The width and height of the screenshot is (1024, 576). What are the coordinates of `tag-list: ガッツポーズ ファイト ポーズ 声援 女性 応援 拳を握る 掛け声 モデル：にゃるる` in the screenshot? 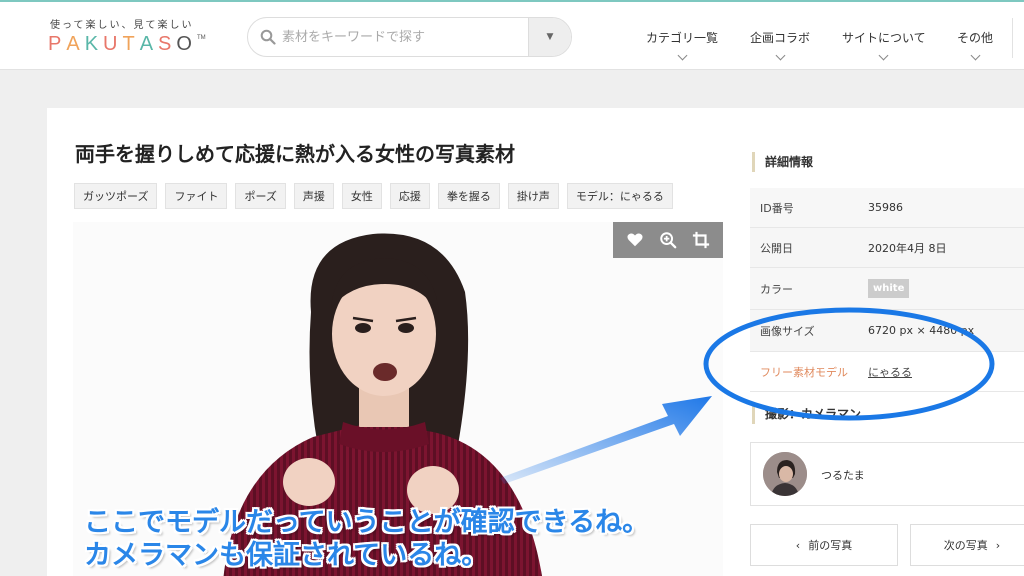 It's located at (373, 196).